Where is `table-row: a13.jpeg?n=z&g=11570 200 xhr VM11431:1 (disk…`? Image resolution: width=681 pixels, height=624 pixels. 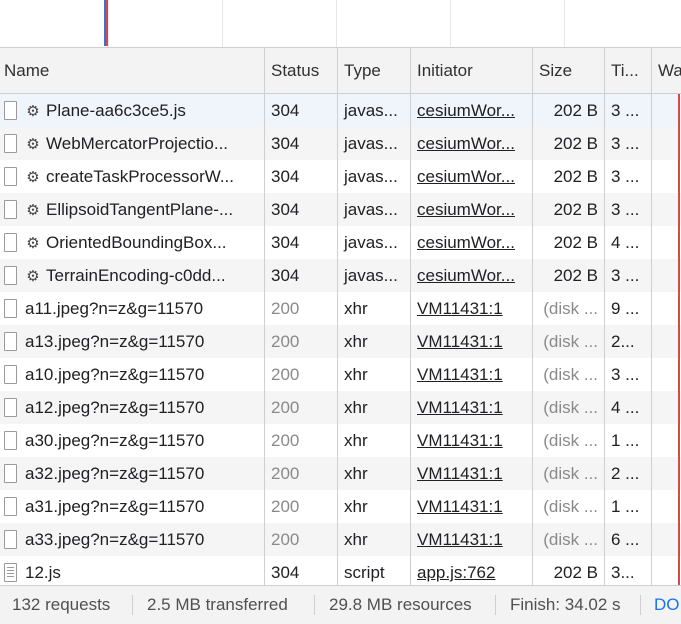 table-row: a13.jpeg?n=z&g=11570 200 xhr VM11431:1 (disk… is located at coordinates (340, 341).